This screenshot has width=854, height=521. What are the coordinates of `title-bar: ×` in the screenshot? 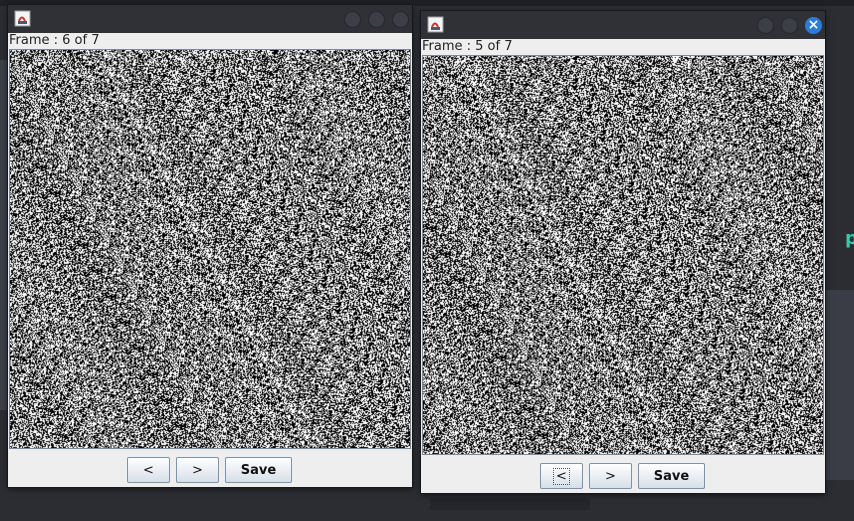 It's located at (623, 25).